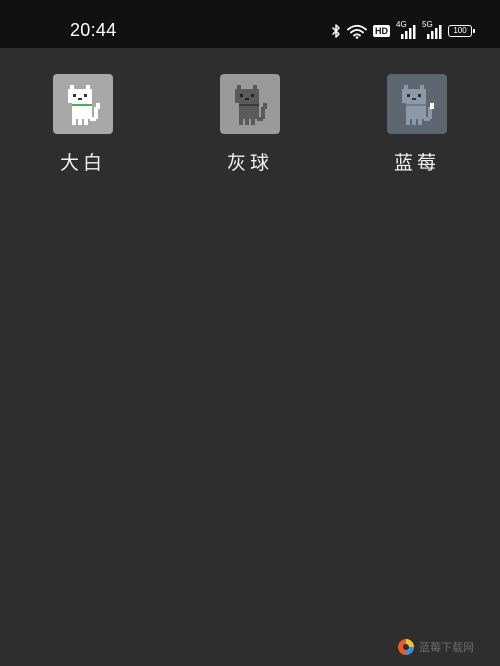  What do you see at coordinates (249, 163) in the screenshot?
I see `app-label: 灰球` at bounding box center [249, 163].